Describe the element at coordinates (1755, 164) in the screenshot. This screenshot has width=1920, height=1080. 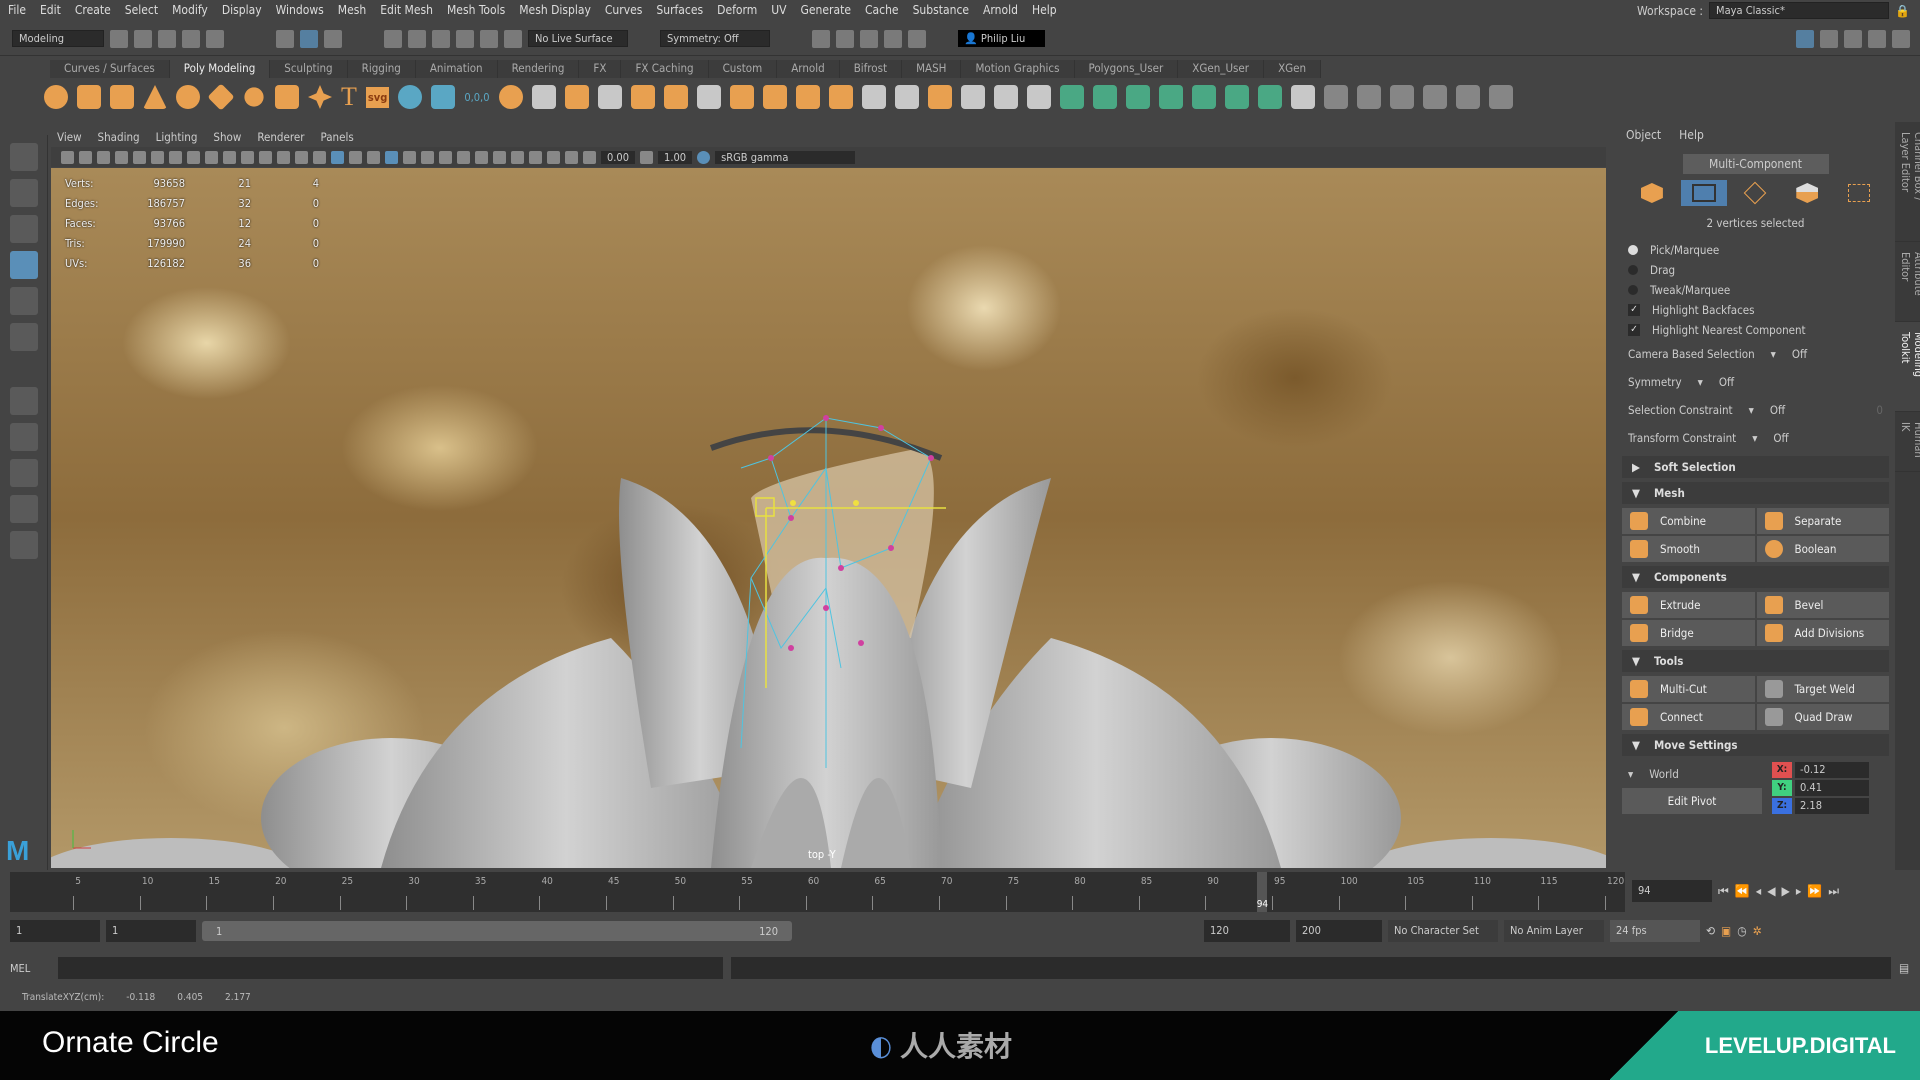
I see `multi-component-button: Multi-Component` at that location.